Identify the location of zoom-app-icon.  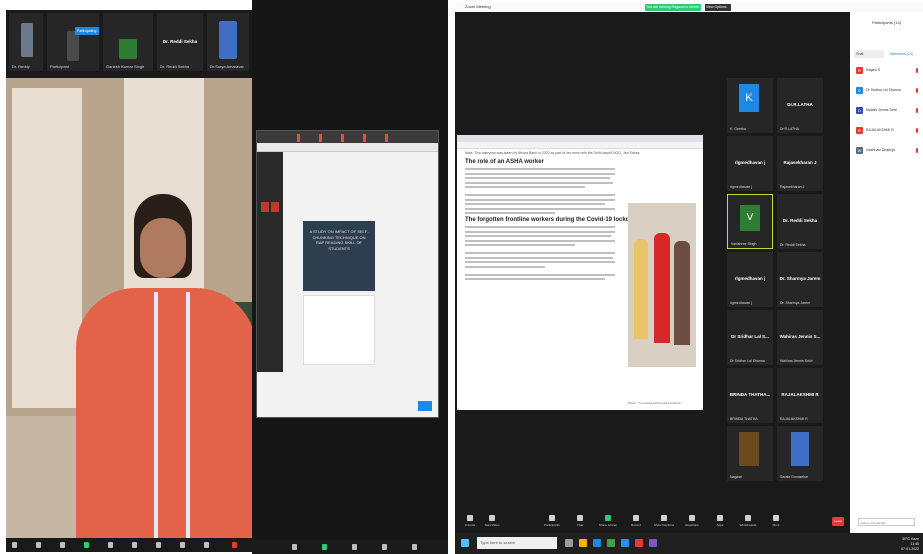
(625, 543).